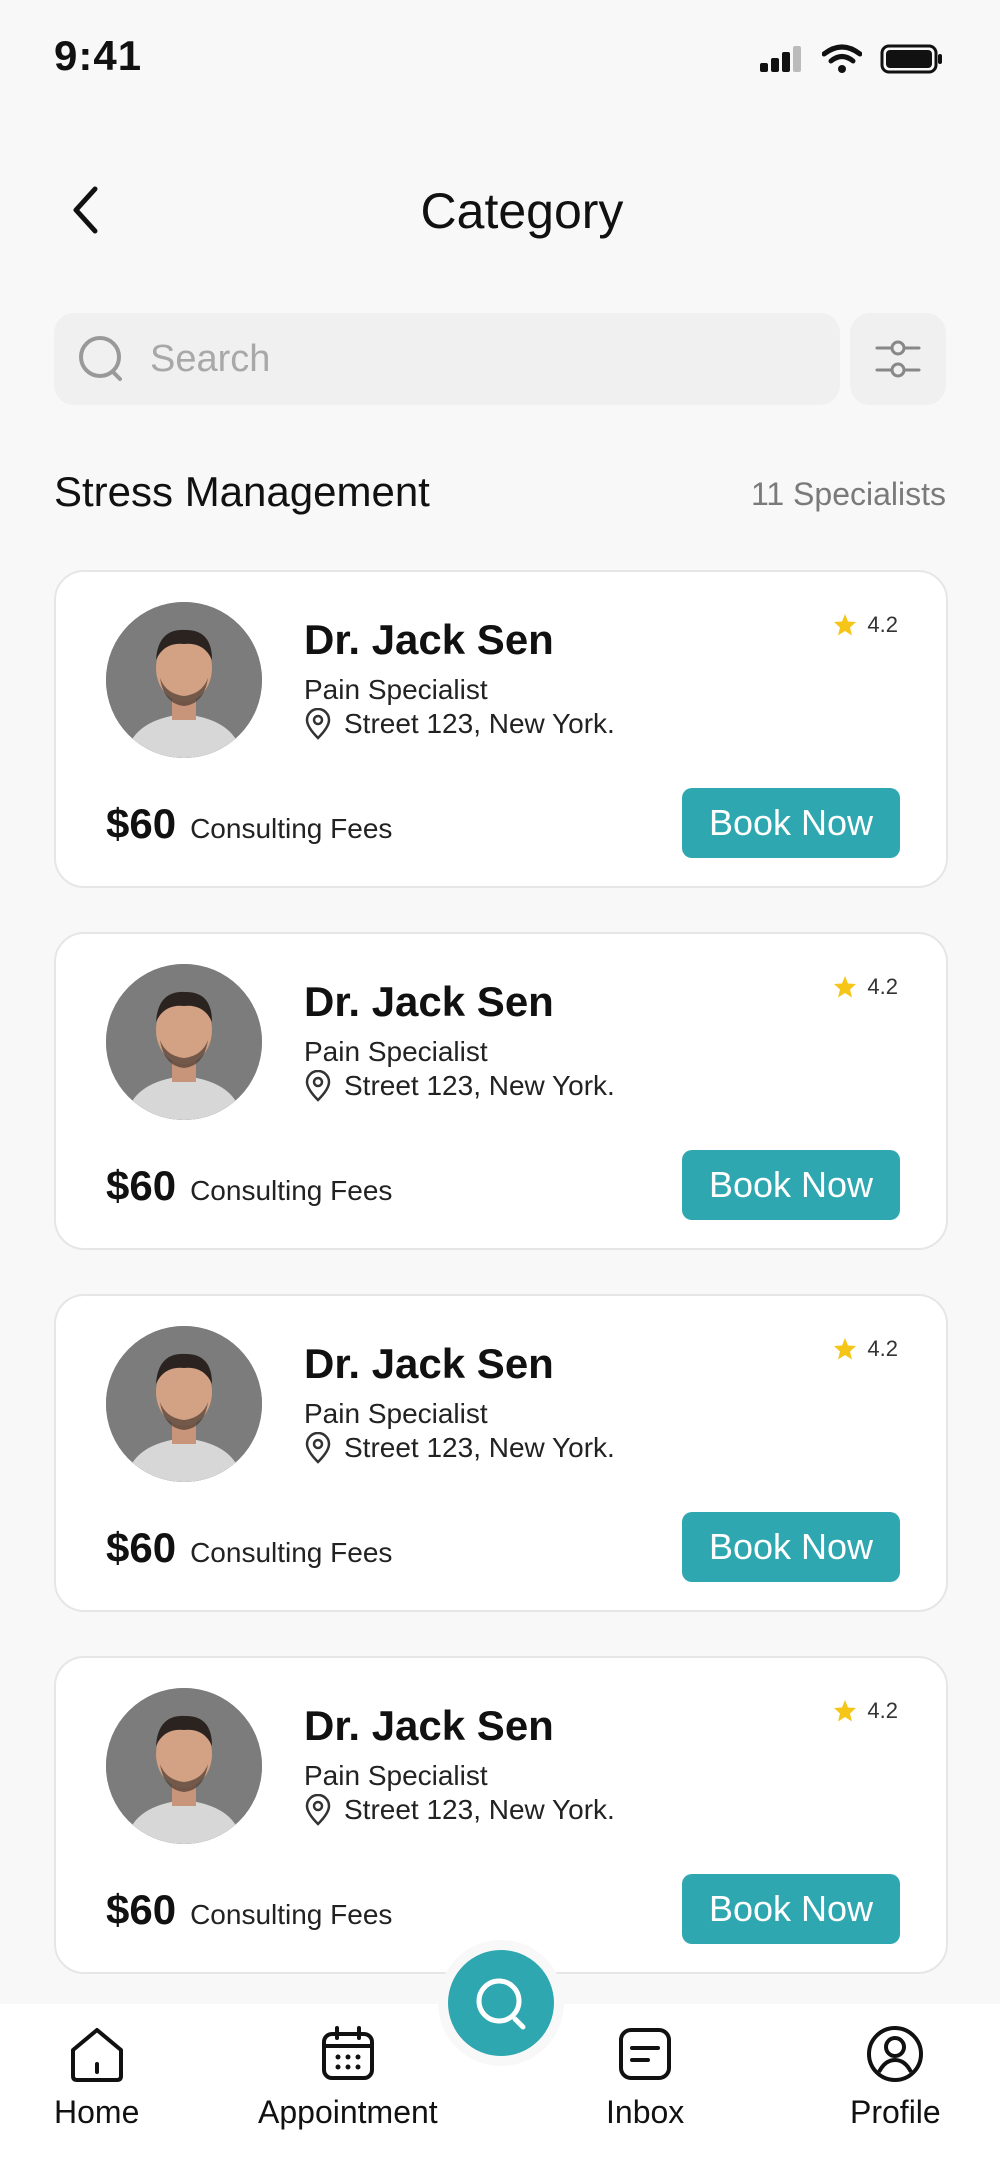  Describe the element at coordinates (500, 60) in the screenshot. I see `status-bar: 9:41` at that location.